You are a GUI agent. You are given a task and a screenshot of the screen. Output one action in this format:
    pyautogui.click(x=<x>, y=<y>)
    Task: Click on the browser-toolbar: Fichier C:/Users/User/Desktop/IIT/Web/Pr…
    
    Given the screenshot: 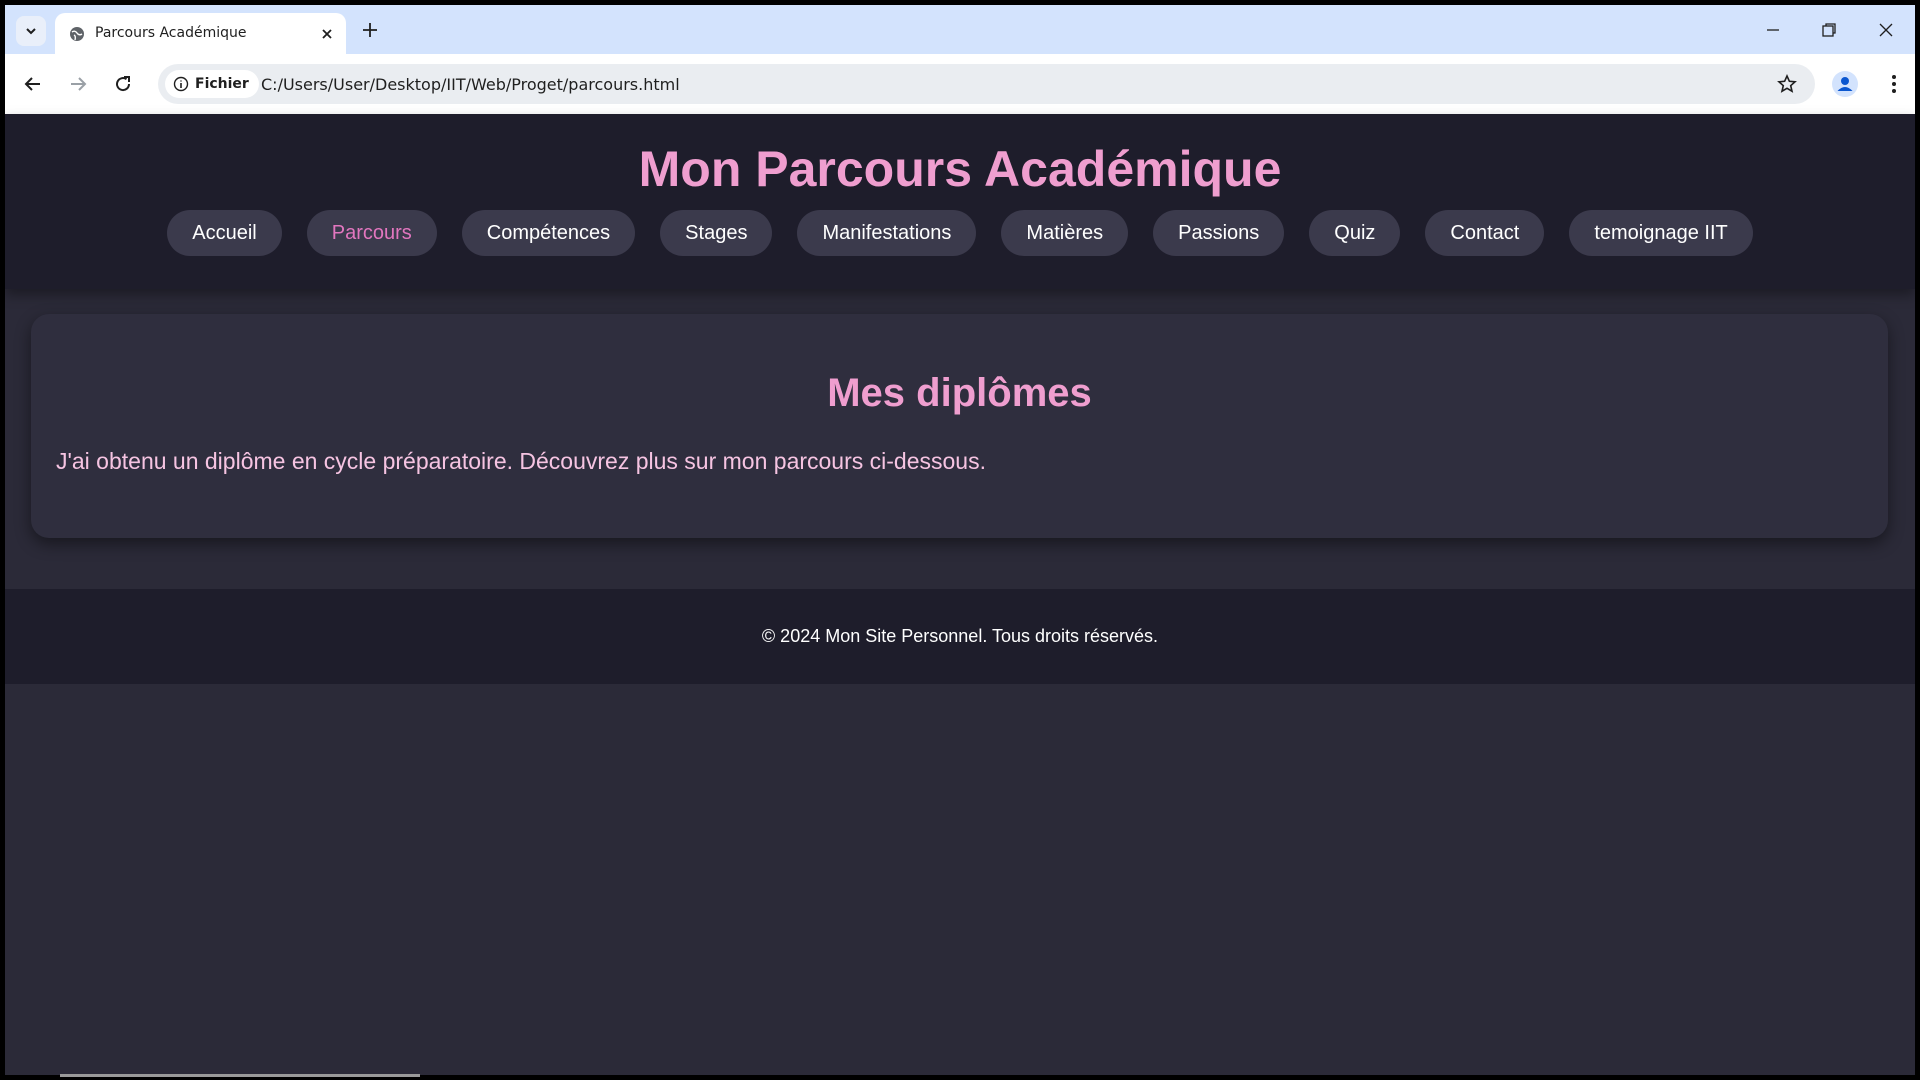 What is the action you would take?
    pyautogui.click(x=960, y=84)
    